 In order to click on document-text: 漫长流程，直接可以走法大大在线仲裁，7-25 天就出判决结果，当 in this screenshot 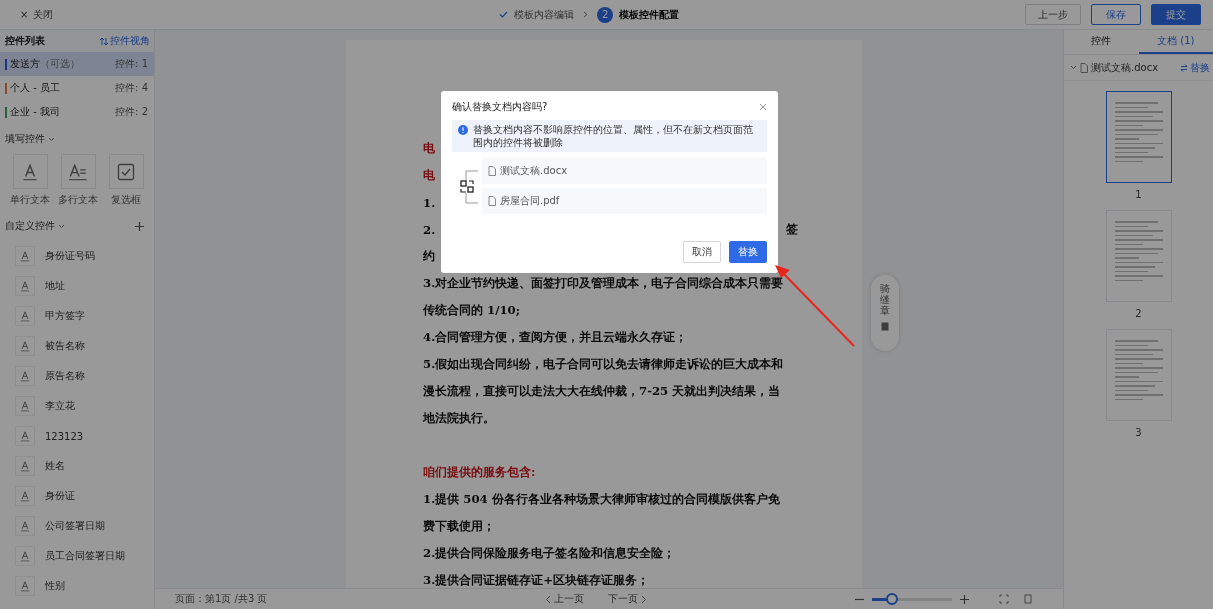, I will do `click(602, 391)`.